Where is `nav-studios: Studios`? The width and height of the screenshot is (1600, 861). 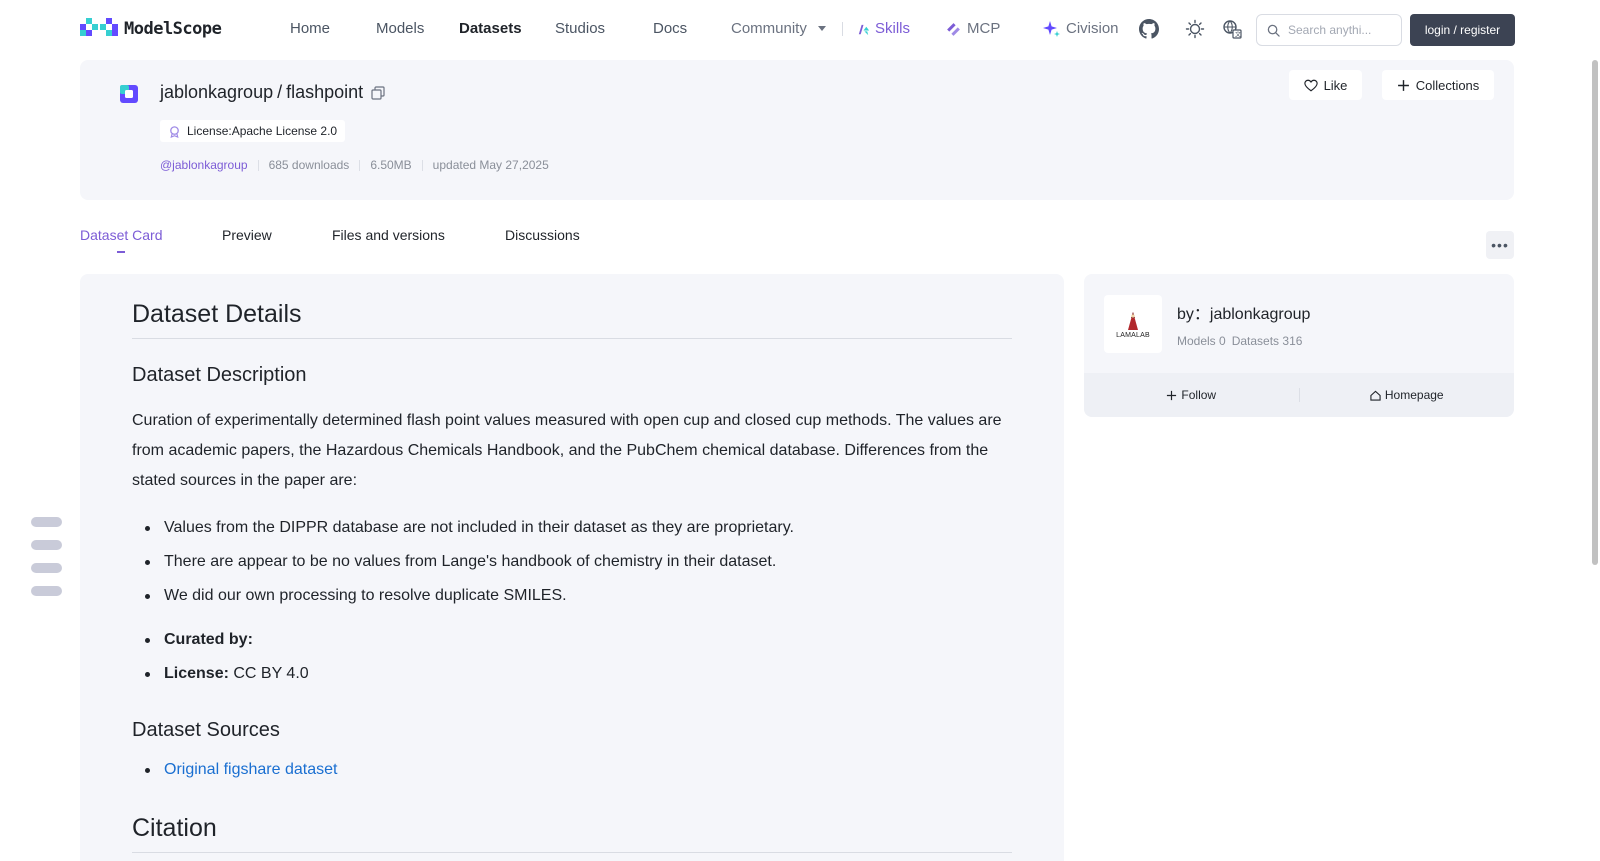
nav-studios: Studios is located at coordinates (580, 28).